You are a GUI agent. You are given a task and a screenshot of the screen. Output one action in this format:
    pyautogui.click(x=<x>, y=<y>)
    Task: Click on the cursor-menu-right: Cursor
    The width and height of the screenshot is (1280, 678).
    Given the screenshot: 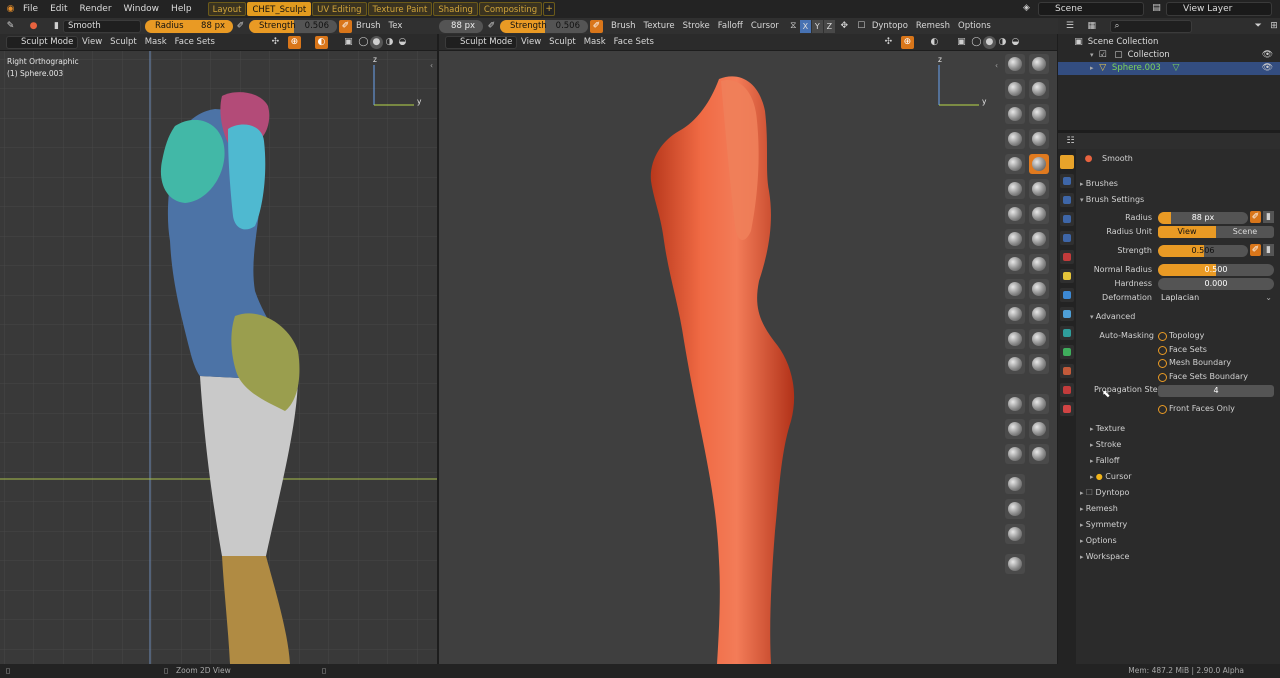 What is the action you would take?
    pyautogui.click(x=765, y=26)
    